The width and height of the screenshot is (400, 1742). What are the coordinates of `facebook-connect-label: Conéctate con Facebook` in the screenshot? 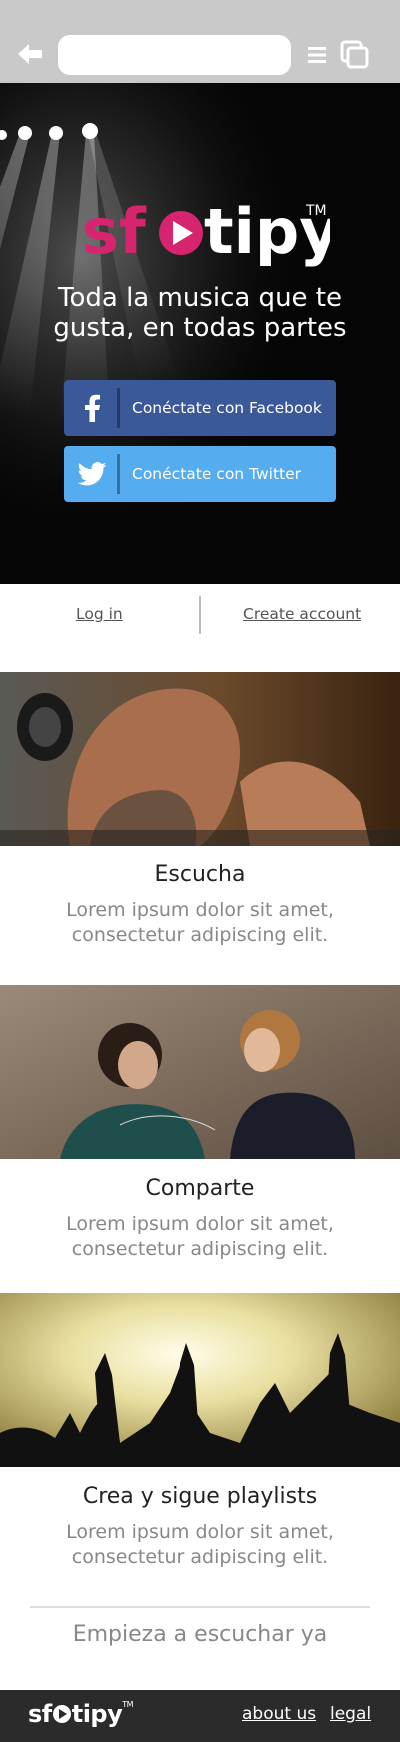 It's located at (227, 408).